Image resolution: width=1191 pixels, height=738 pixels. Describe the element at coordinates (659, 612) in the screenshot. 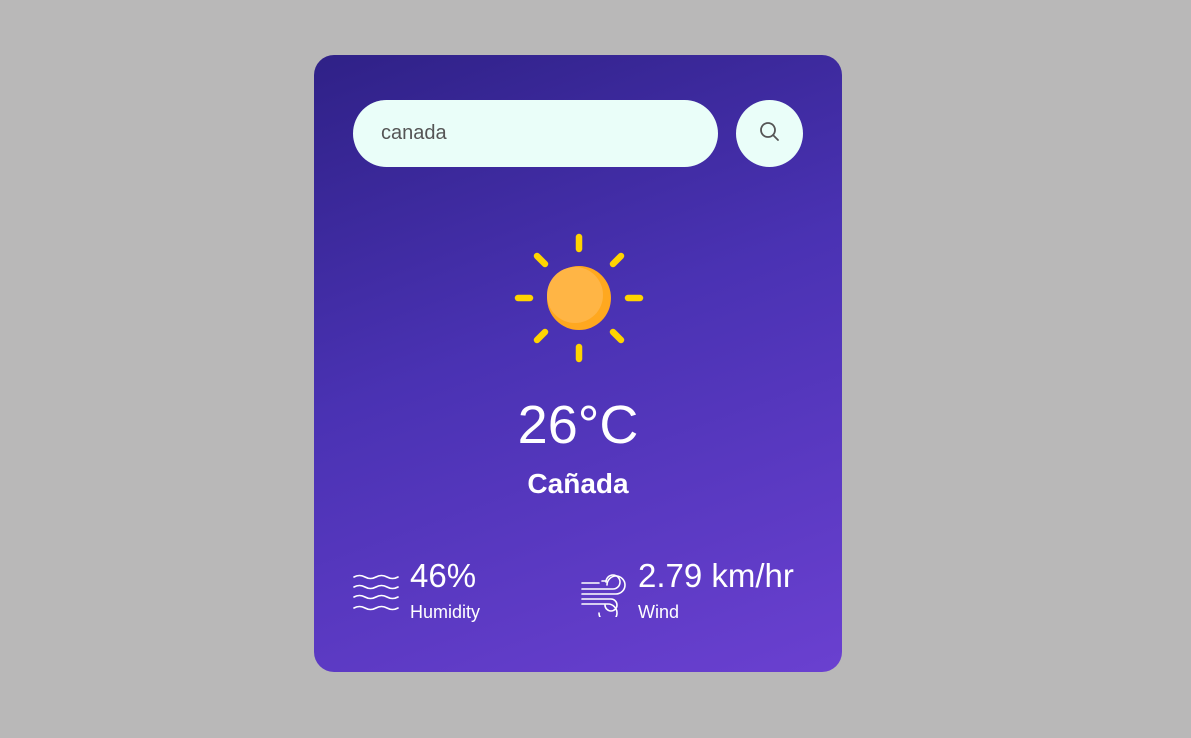

I see `wind-label: Wind` at that location.